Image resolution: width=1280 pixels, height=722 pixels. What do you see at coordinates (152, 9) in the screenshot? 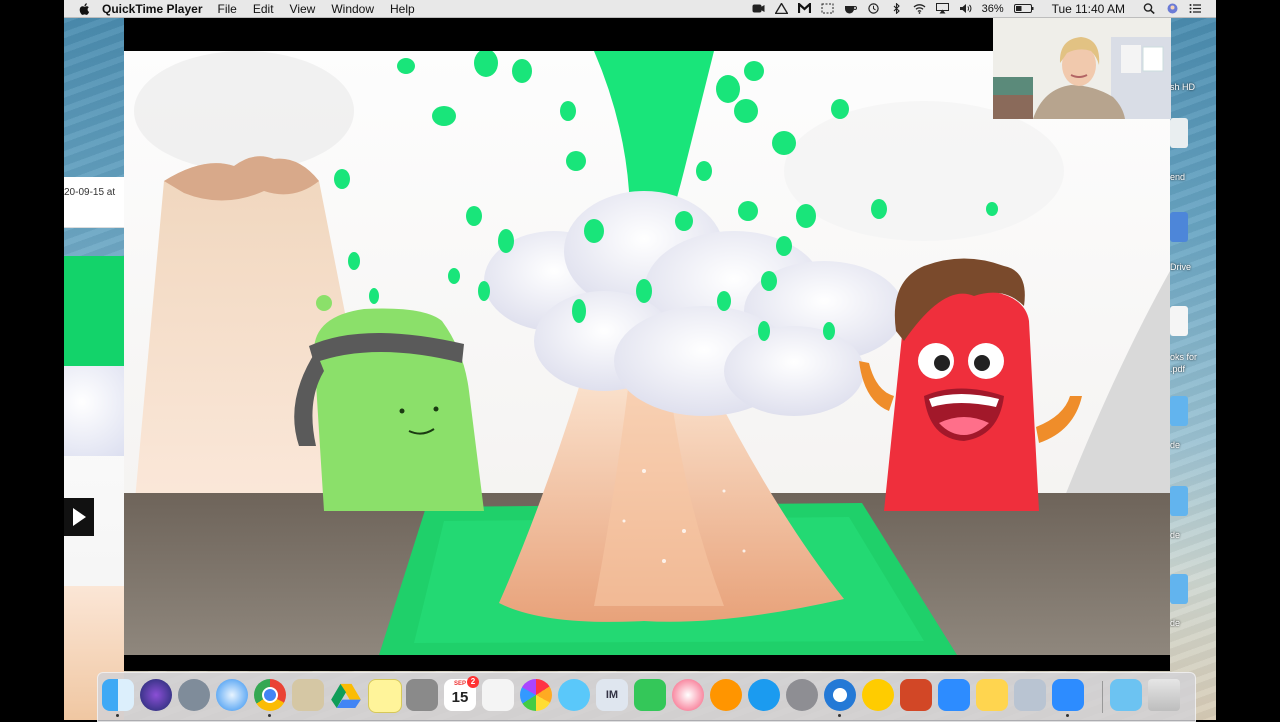
I see `menu-app-name: QuickTime Player` at bounding box center [152, 9].